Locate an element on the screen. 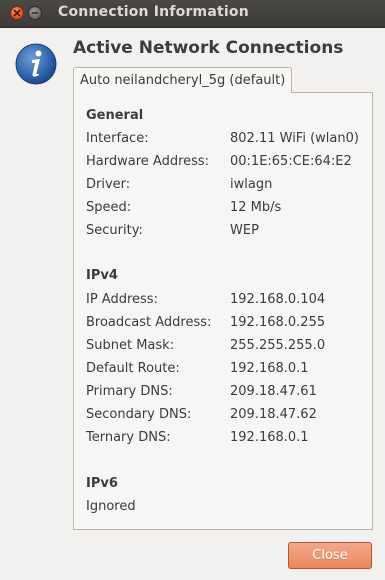  tab-connection: Auto neilandcheryl_5g (default) is located at coordinates (183, 80).